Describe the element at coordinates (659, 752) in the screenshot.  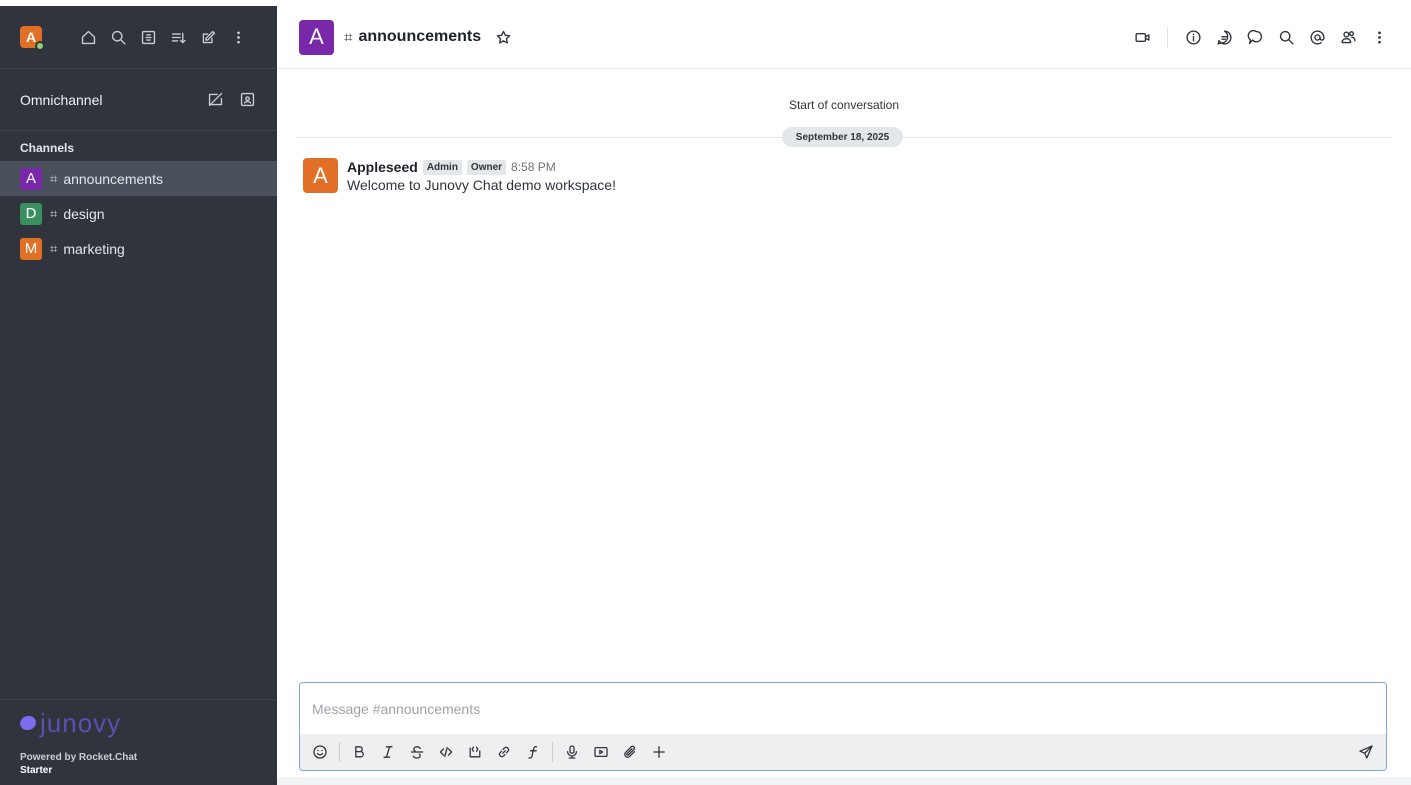
I see `plus-icon` at that location.